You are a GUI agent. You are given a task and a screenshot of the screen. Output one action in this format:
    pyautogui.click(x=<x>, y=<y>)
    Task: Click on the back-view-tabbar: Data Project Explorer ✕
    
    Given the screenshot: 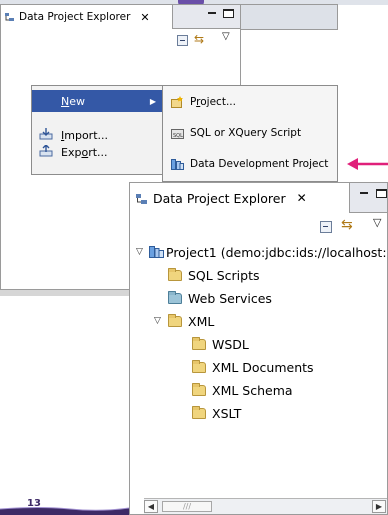 What is the action you would take?
    pyautogui.click(x=120, y=17)
    